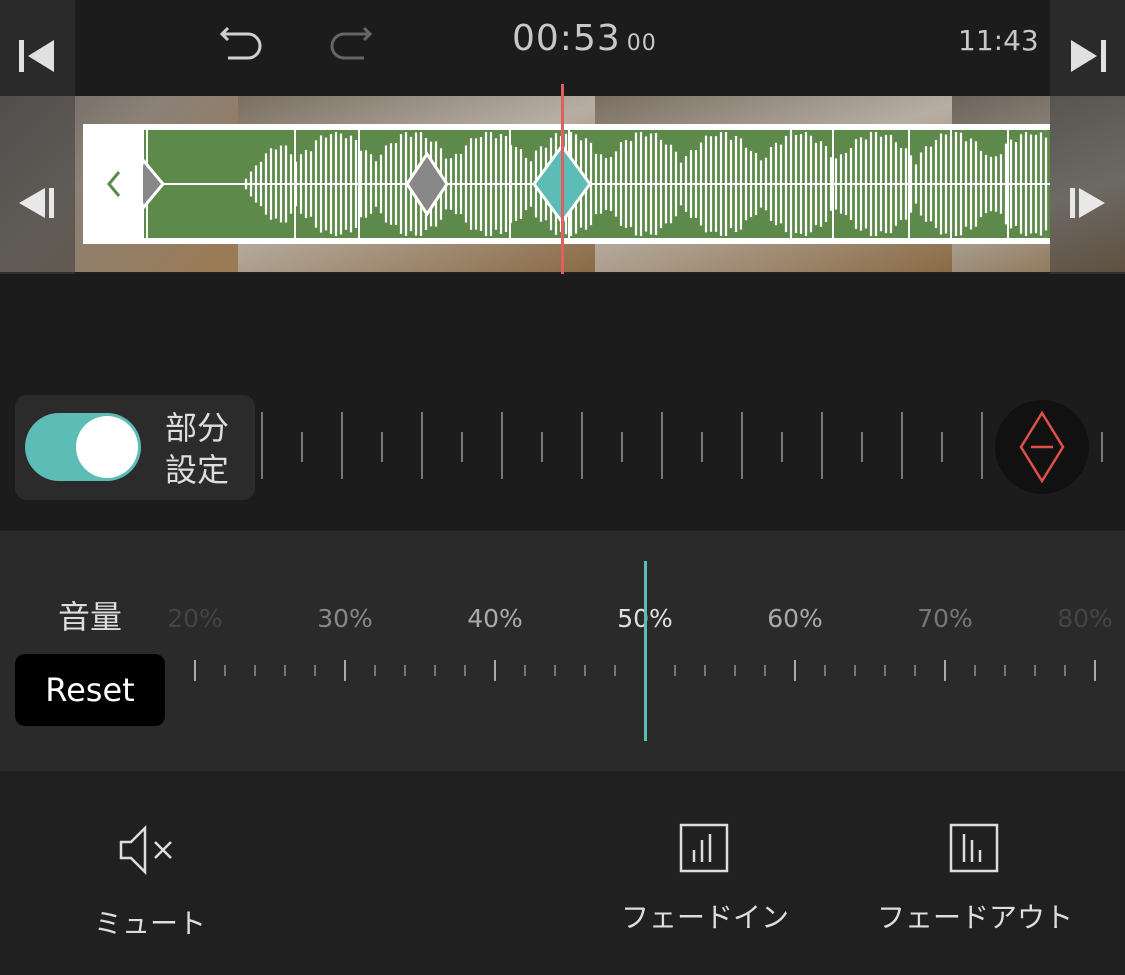 This screenshot has height=975, width=1125. Describe the element at coordinates (1087, 203) in the screenshot. I see `next-frame-icon` at that location.